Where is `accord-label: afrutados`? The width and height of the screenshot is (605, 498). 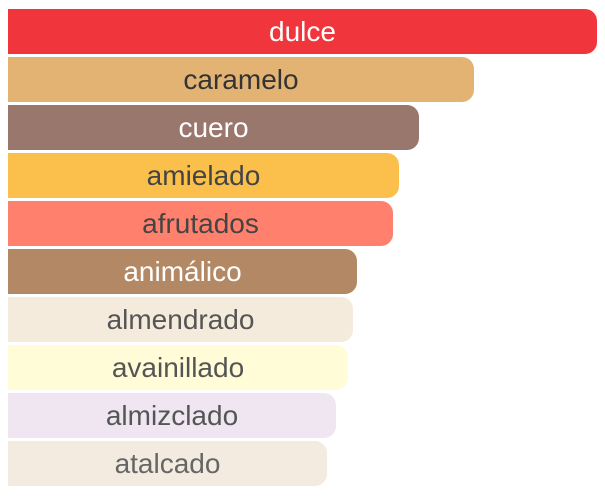 accord-label: afrutados is located at coordinates (200, 223).